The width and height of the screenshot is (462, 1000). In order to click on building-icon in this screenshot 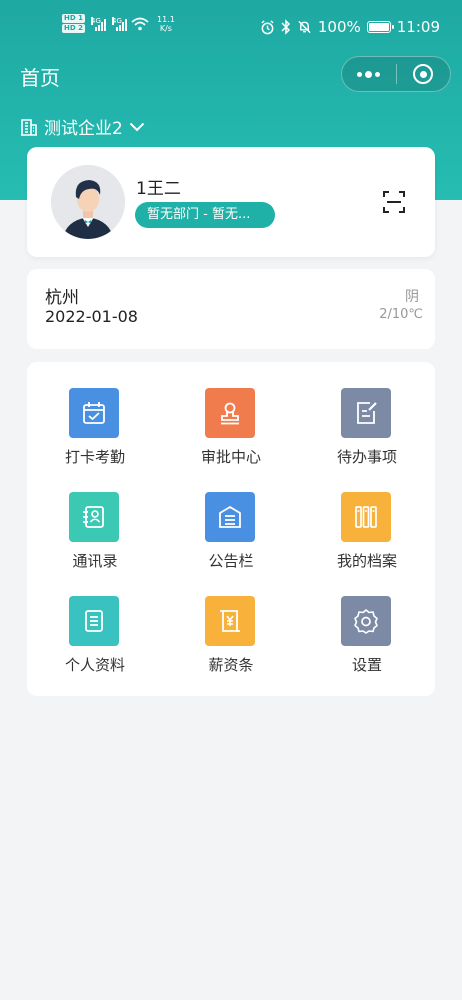, I will do `click(29, 127)`.